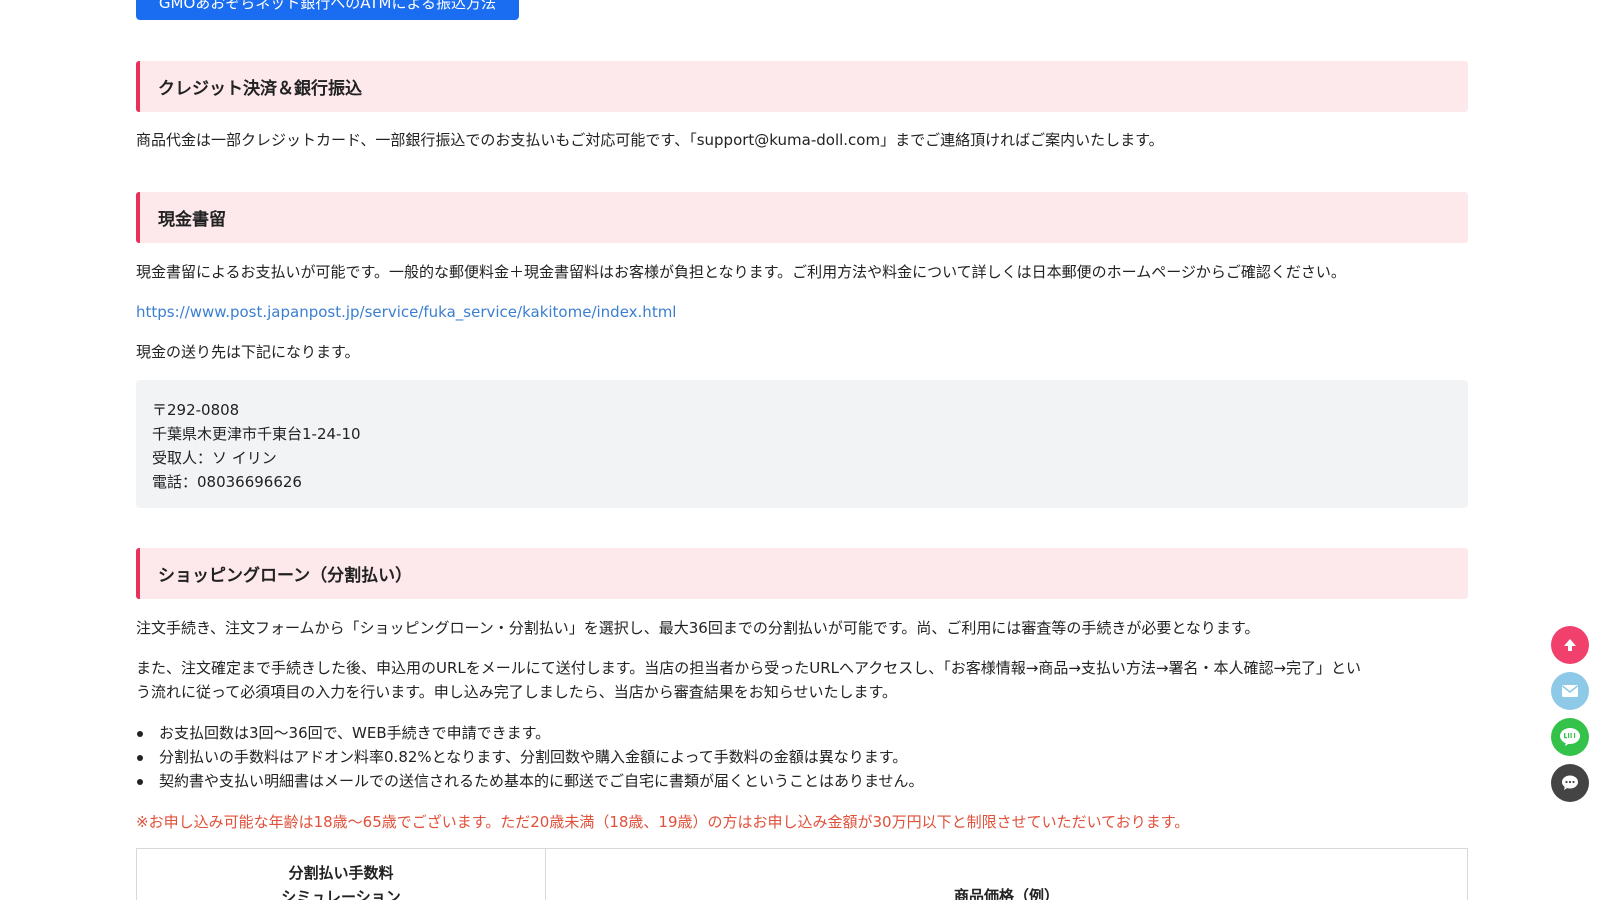 The width and height of the screenshot is (1600, 900). I want to click on table-header-line1: 分割払い手数料, so click(341, 873).